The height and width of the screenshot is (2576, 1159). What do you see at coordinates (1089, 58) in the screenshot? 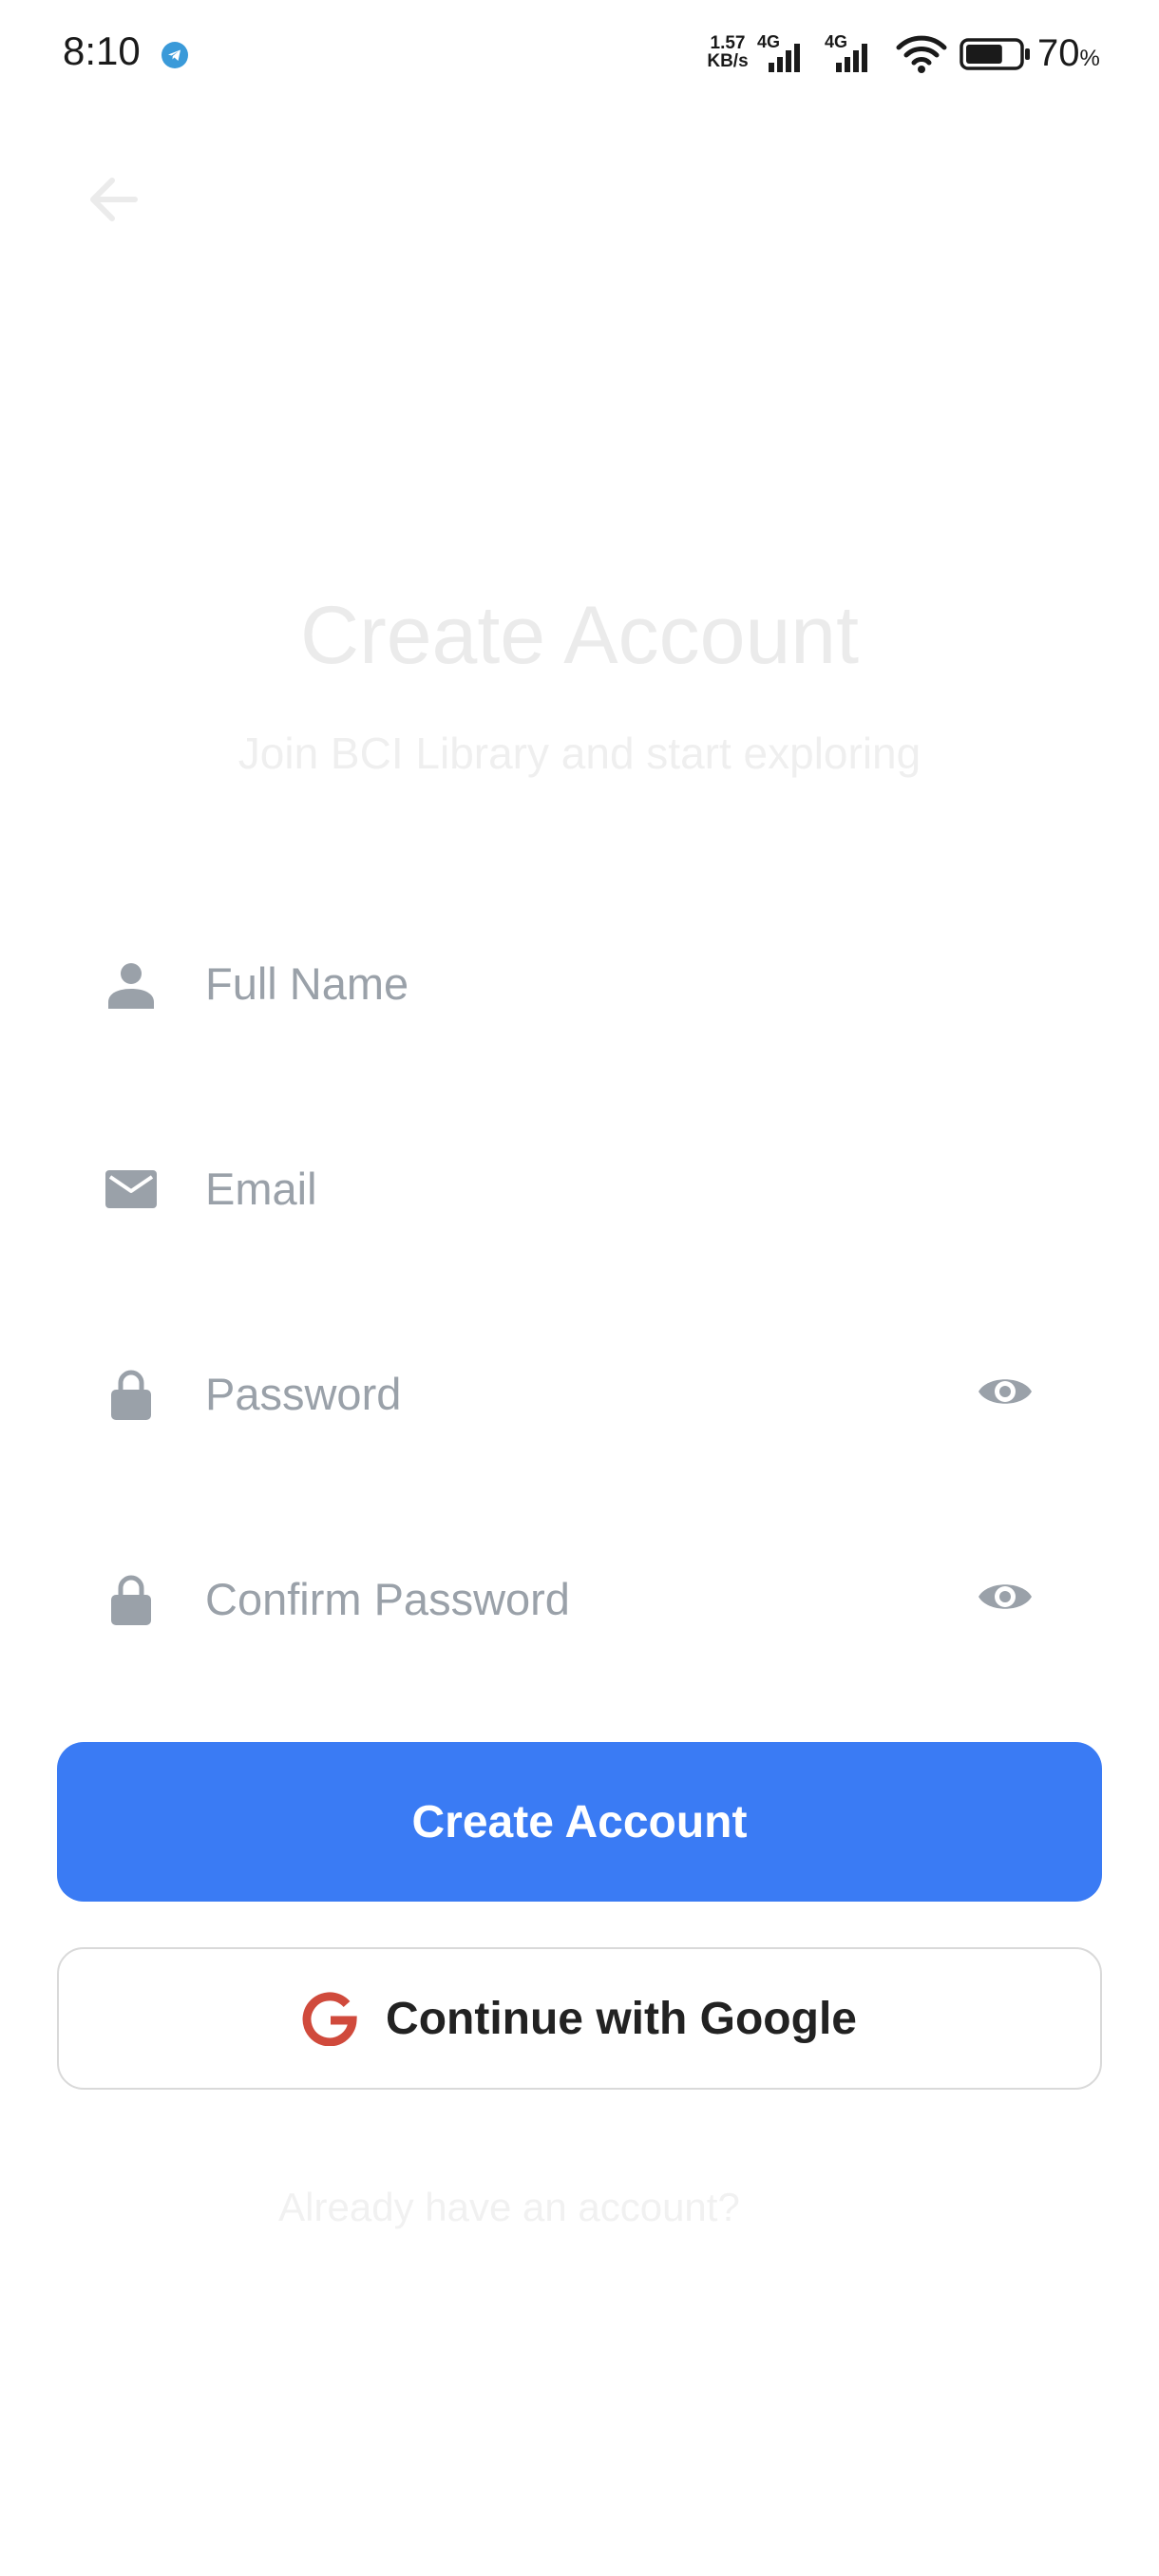
I see `battery-percent-sign: %` at bounding box center [1089, 58].